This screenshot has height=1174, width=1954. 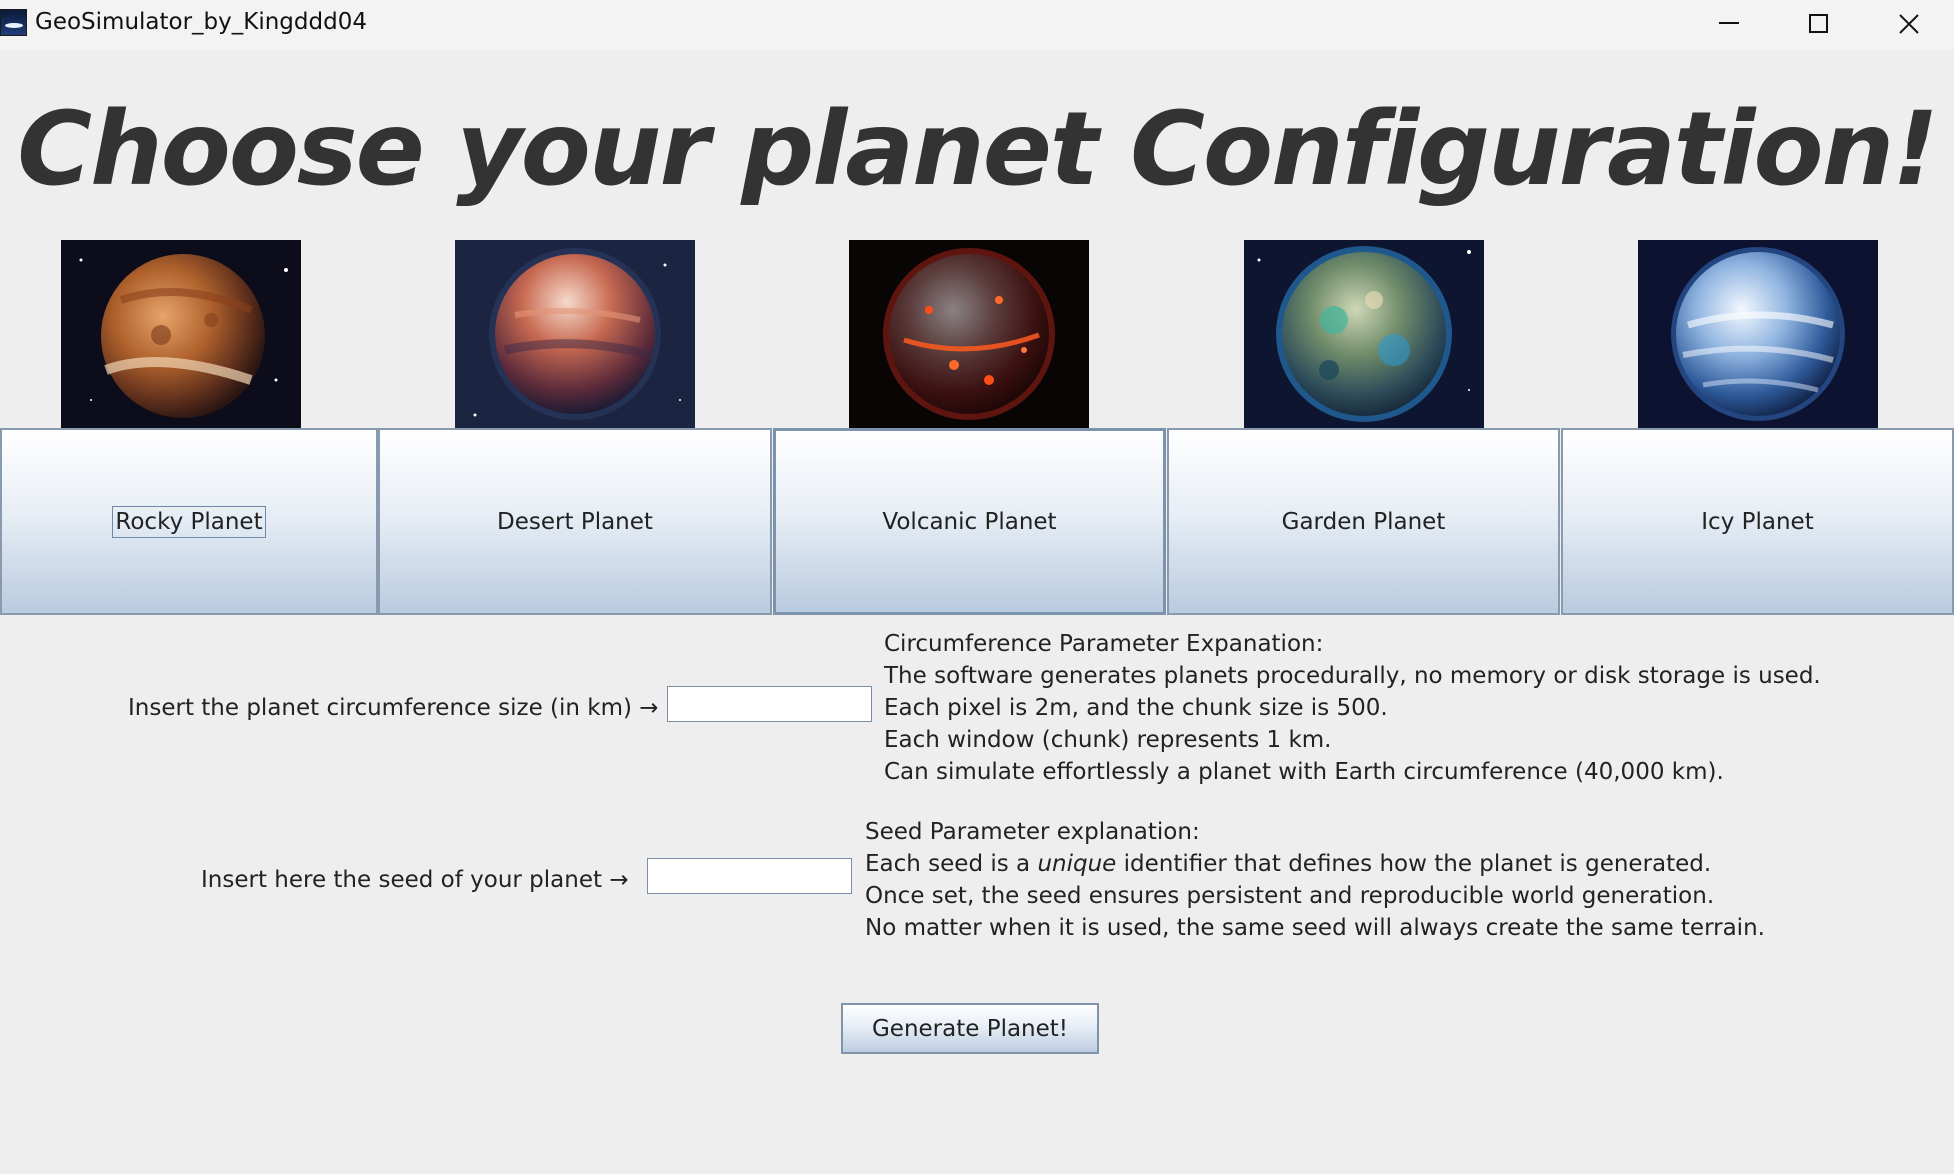 What do you see at coordinates (977, 149) in the screenshot?
I see `page-title: Choose your planet Configuration!` at bounding box center [977, 149].